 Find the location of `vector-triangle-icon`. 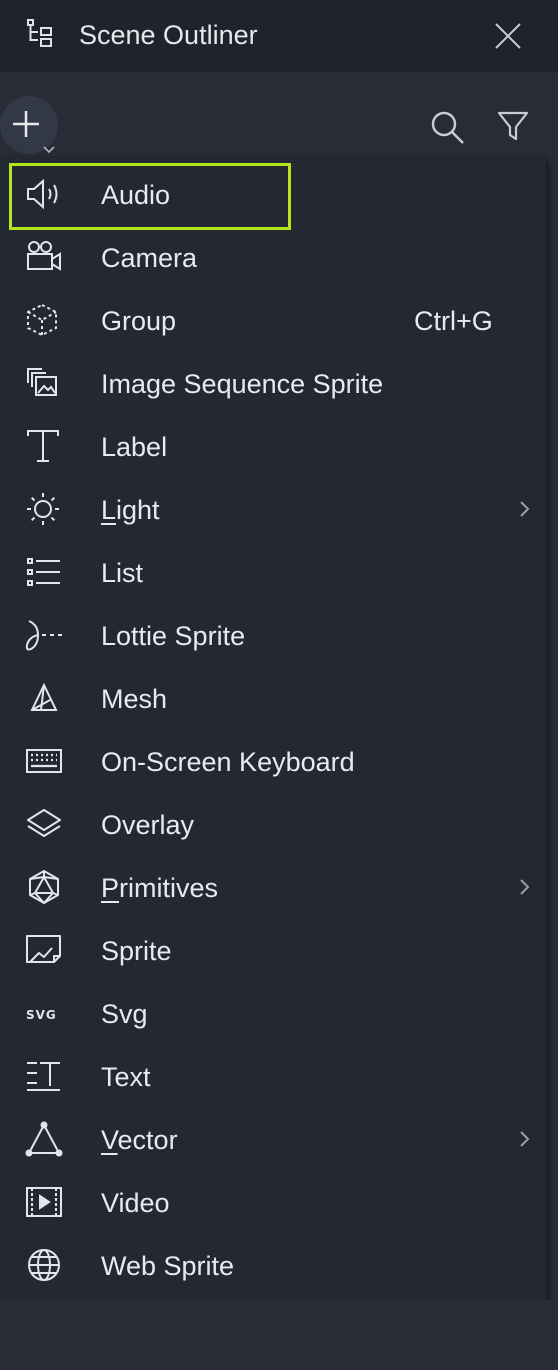

vector-triangle-icon is located at coordinates (44, 1139).